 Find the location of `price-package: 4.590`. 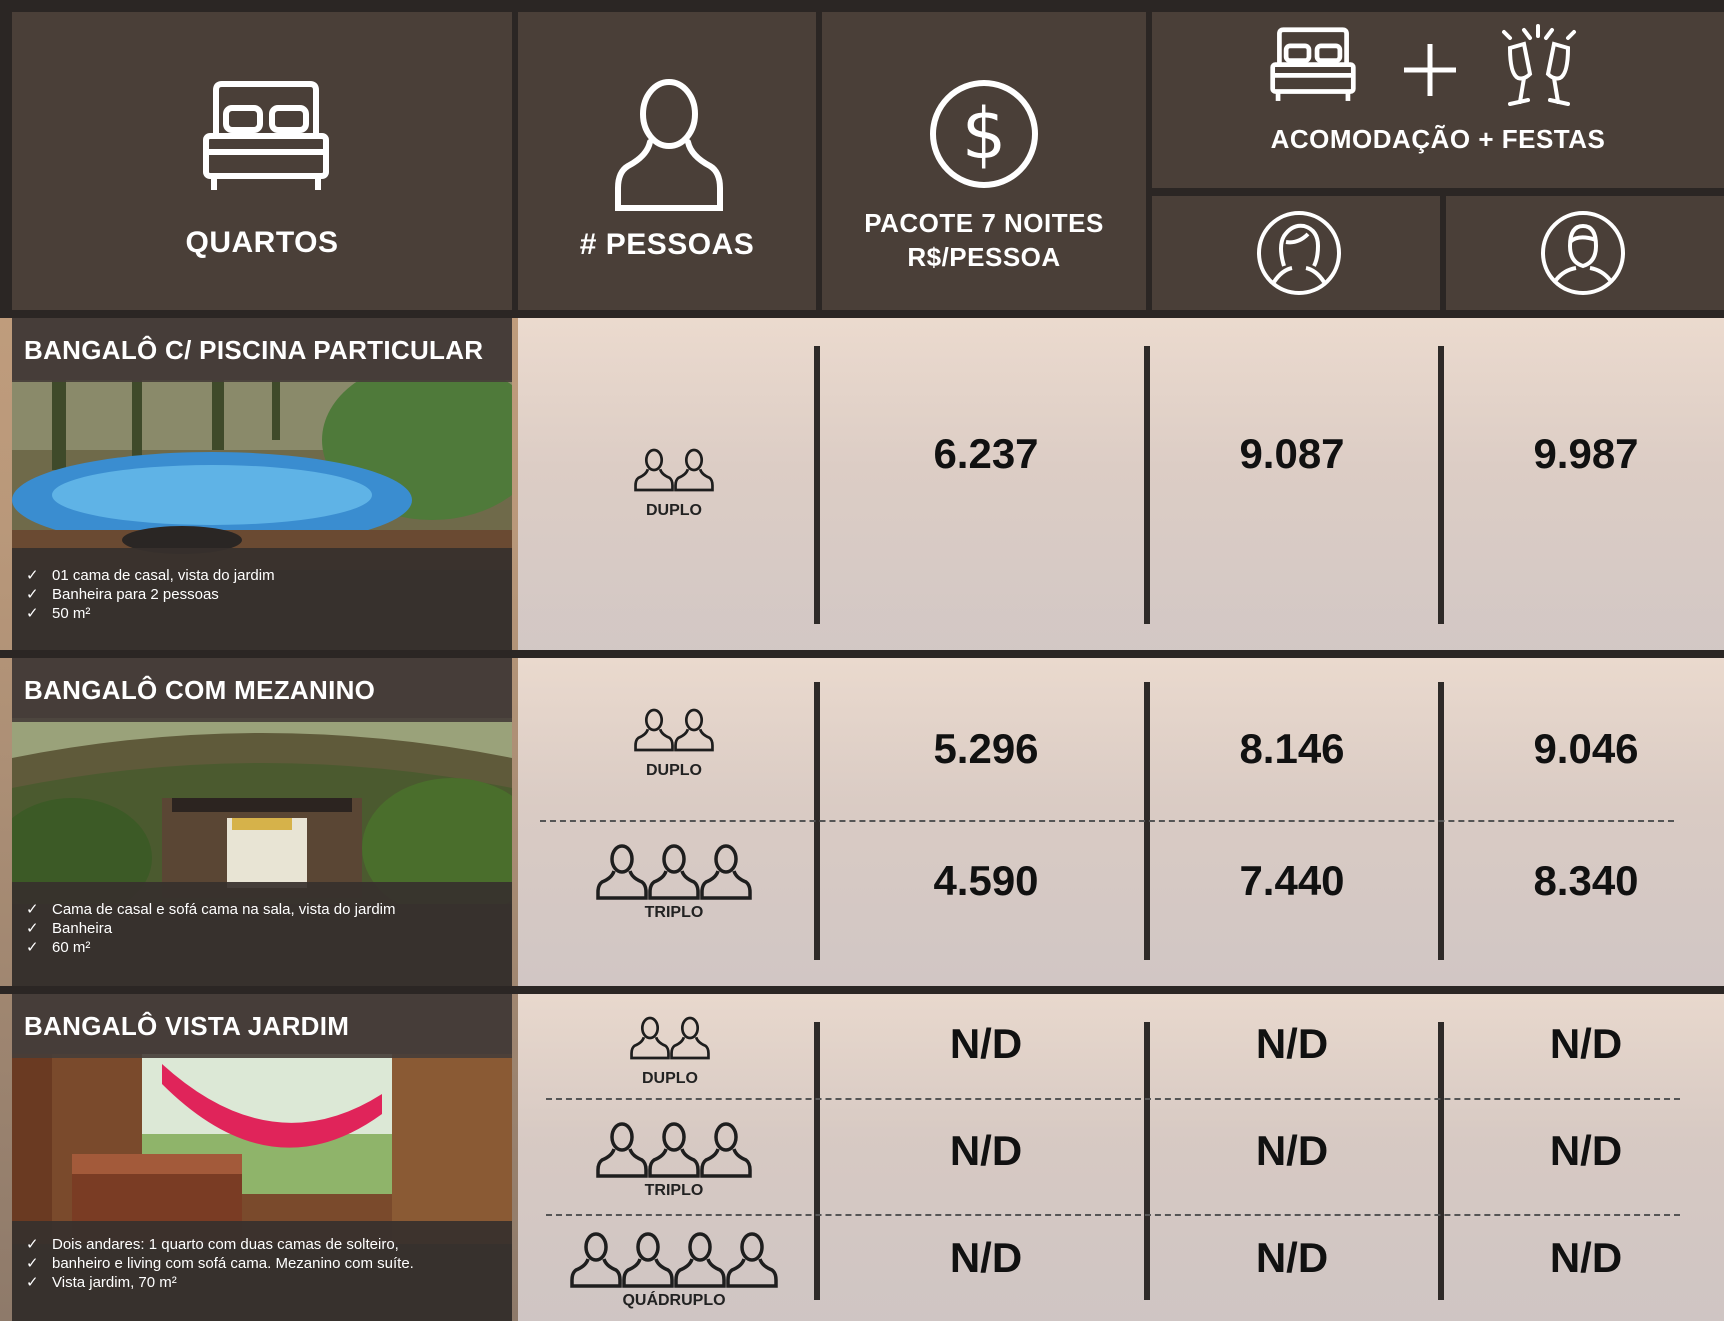

price-package: 4.590 is located at coordinates (986, 880).